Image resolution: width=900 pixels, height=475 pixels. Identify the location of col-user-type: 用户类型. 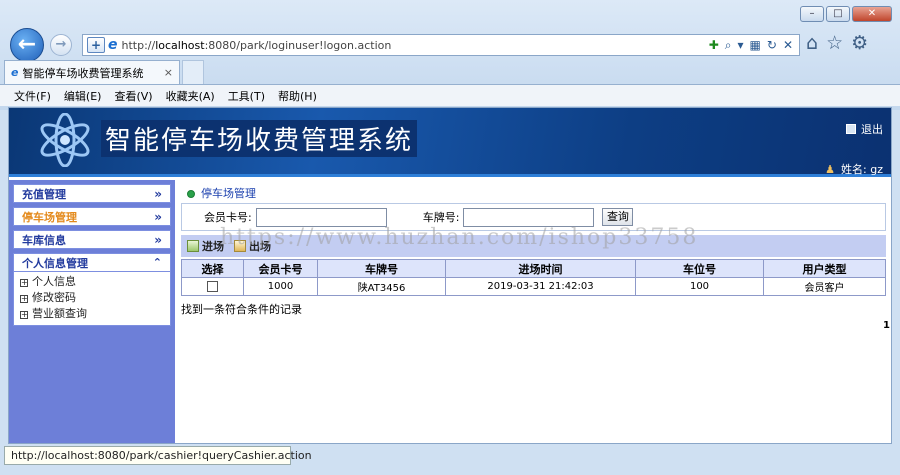
(824, 268).